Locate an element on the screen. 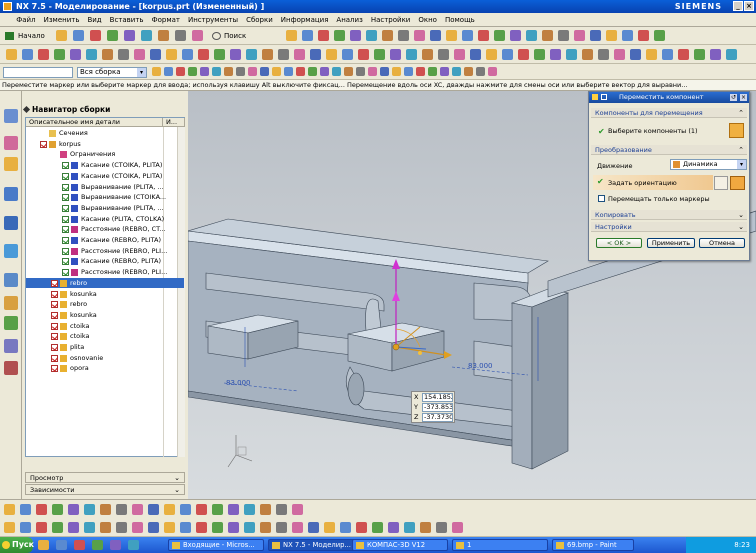  cancel-button: Отмена is located at coordinates (722, 243).